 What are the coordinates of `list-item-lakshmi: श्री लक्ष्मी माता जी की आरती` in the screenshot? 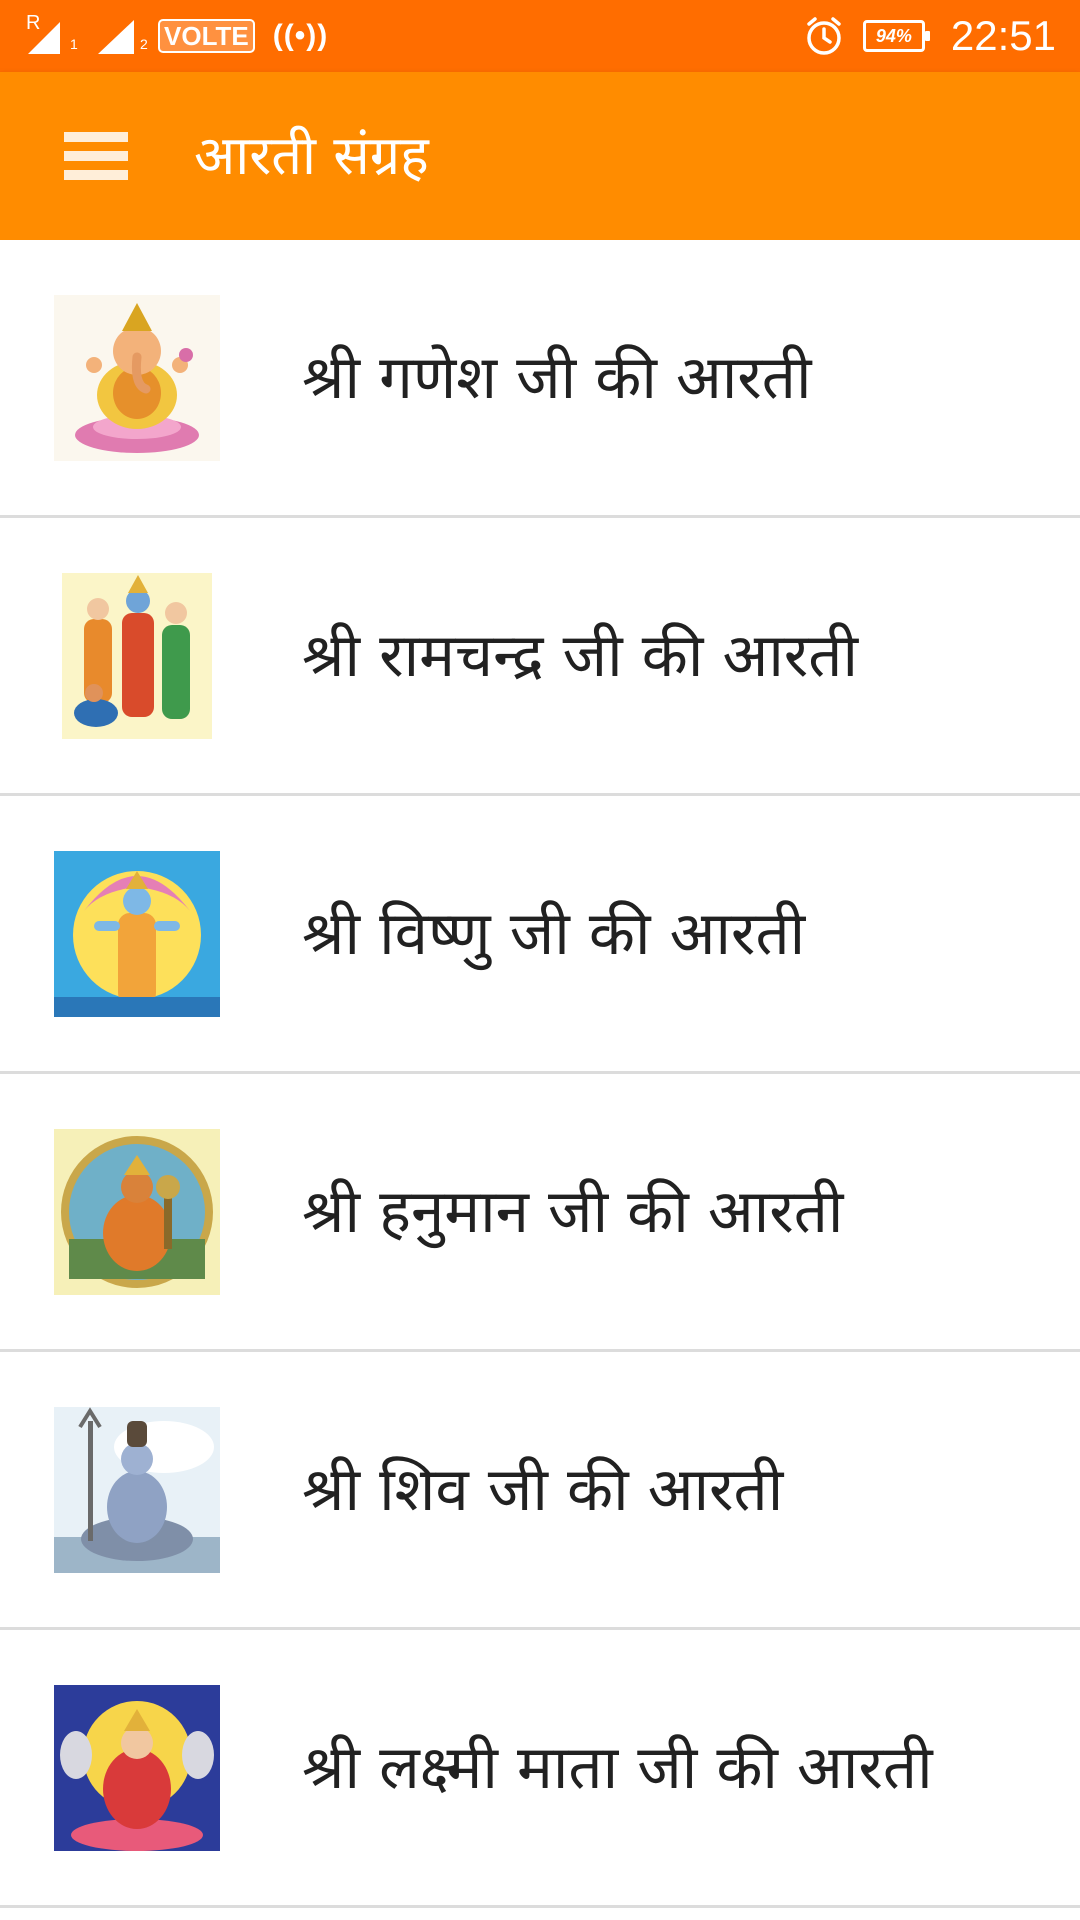 It's located at (540, 1769).